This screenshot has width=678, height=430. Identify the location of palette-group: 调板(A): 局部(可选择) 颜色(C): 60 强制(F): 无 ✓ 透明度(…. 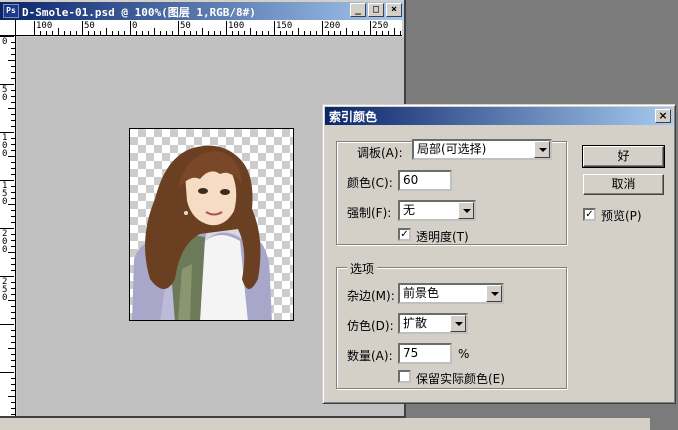
(451, 192).